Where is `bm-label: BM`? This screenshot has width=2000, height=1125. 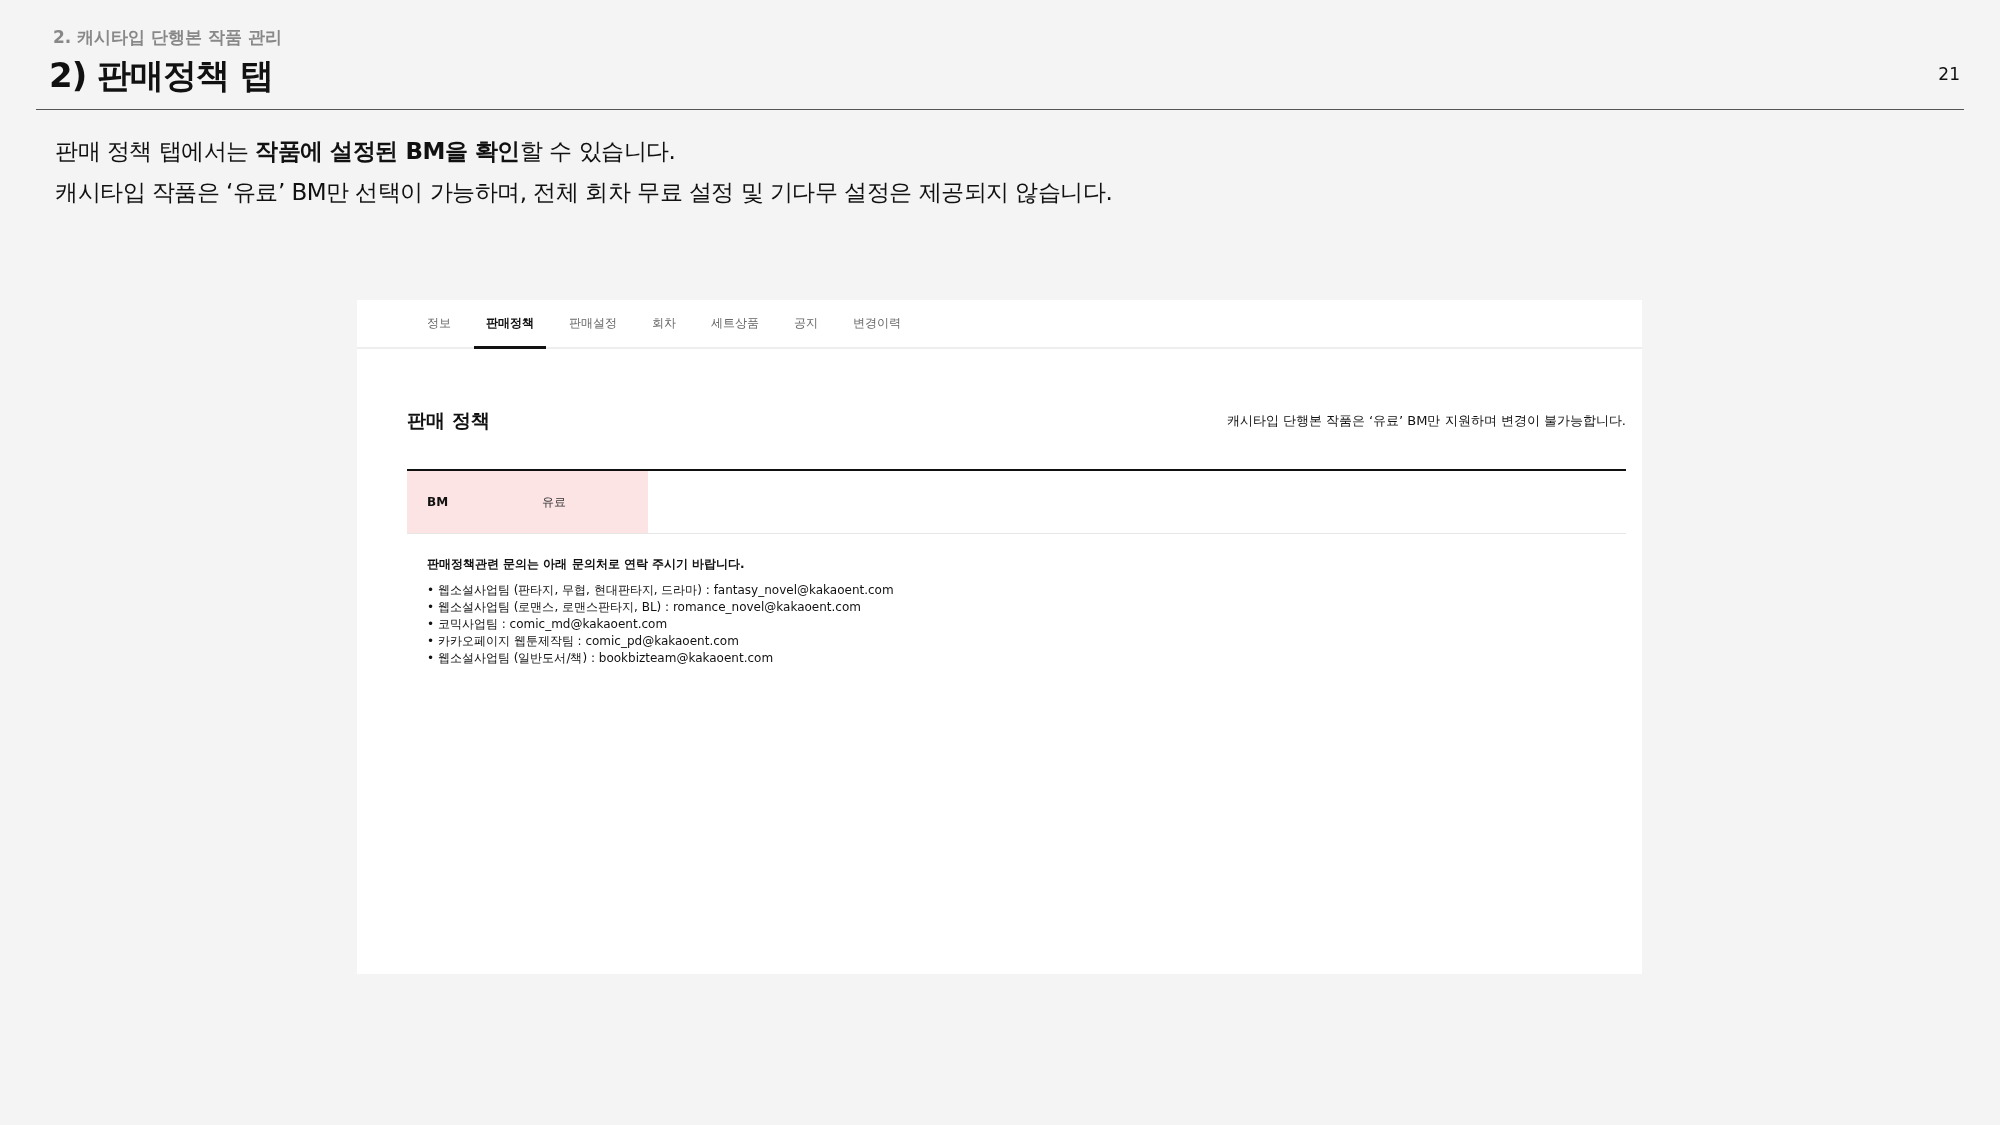
bm-label: BM is located at coordinates (438, 502).